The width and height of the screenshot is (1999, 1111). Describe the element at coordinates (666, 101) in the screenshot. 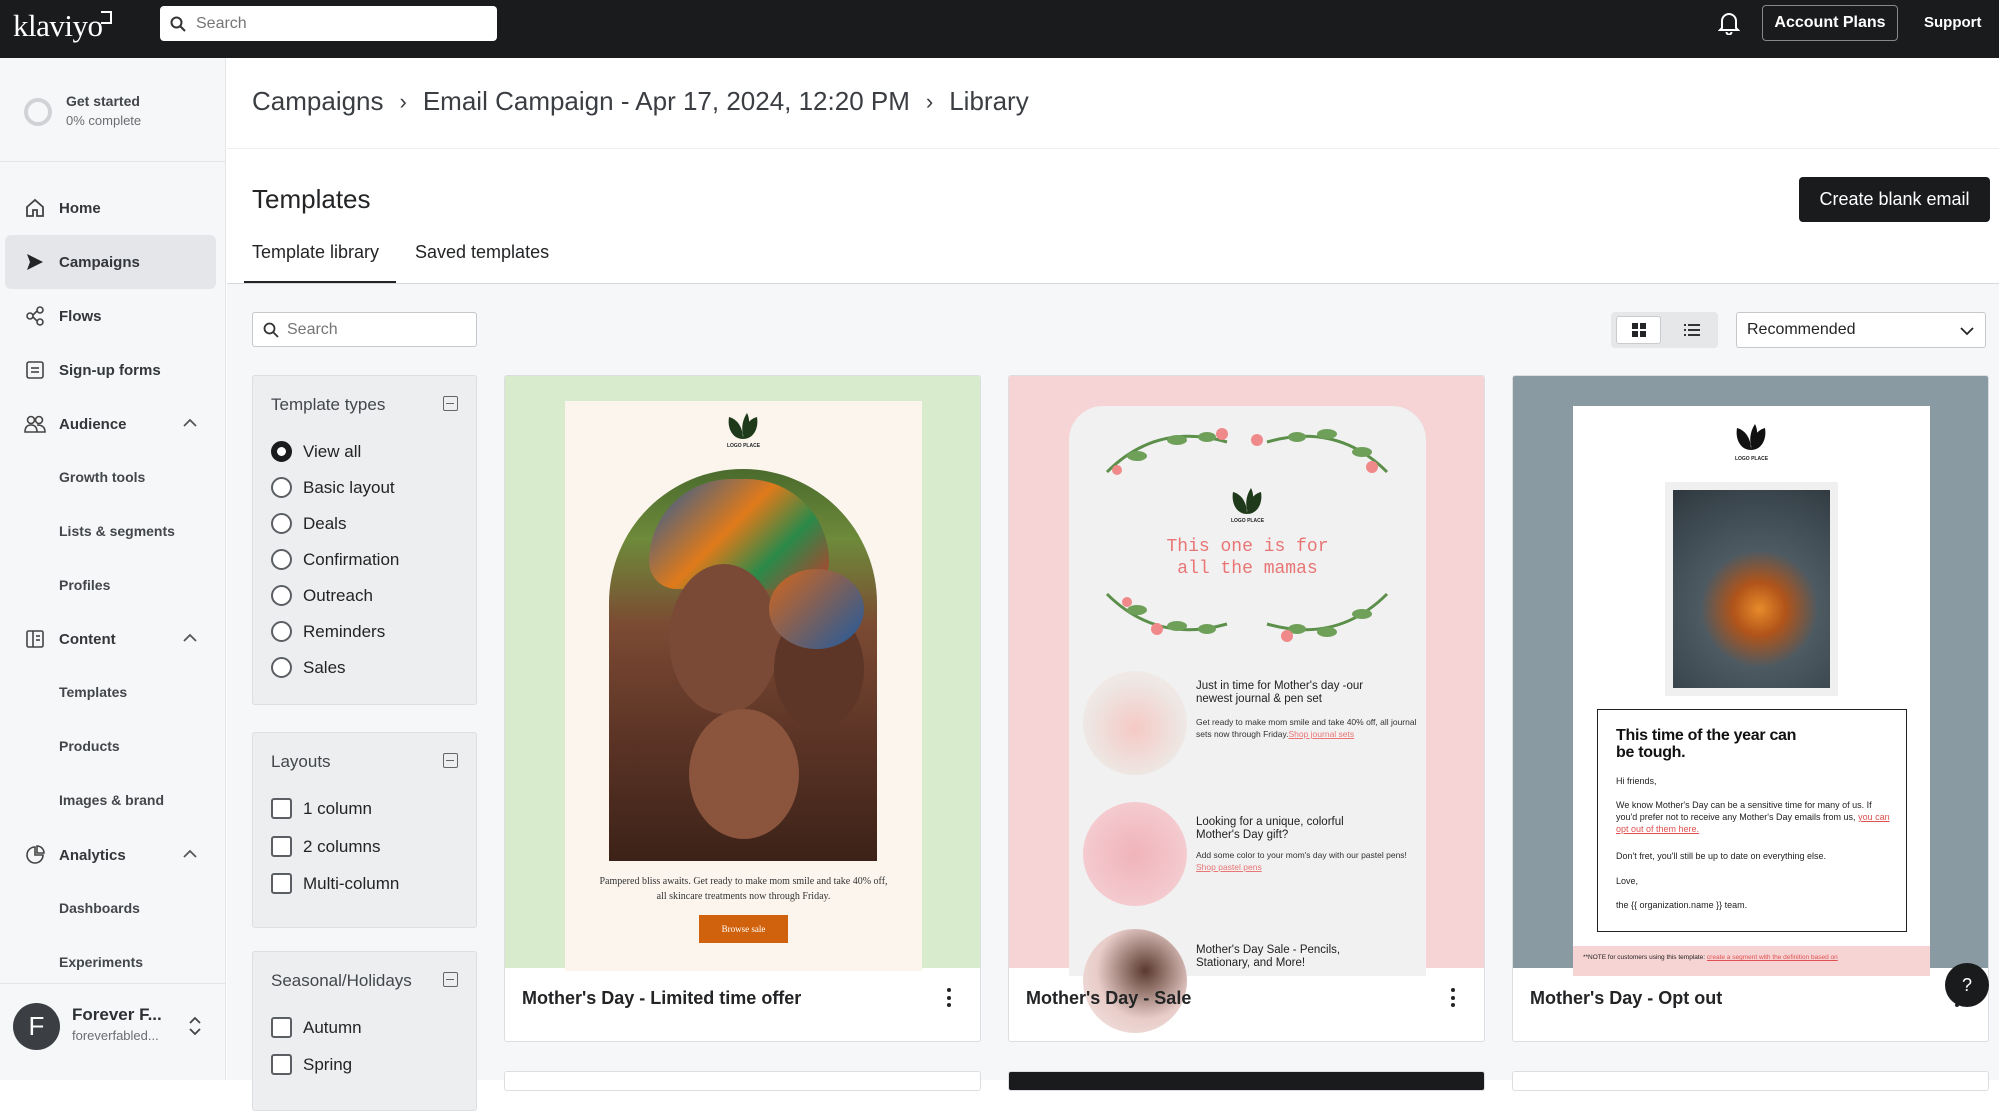

I see `breadcrumb-email-campaign: Email Campaign - Apr 17, 2024, 12:20 PM` at that location.